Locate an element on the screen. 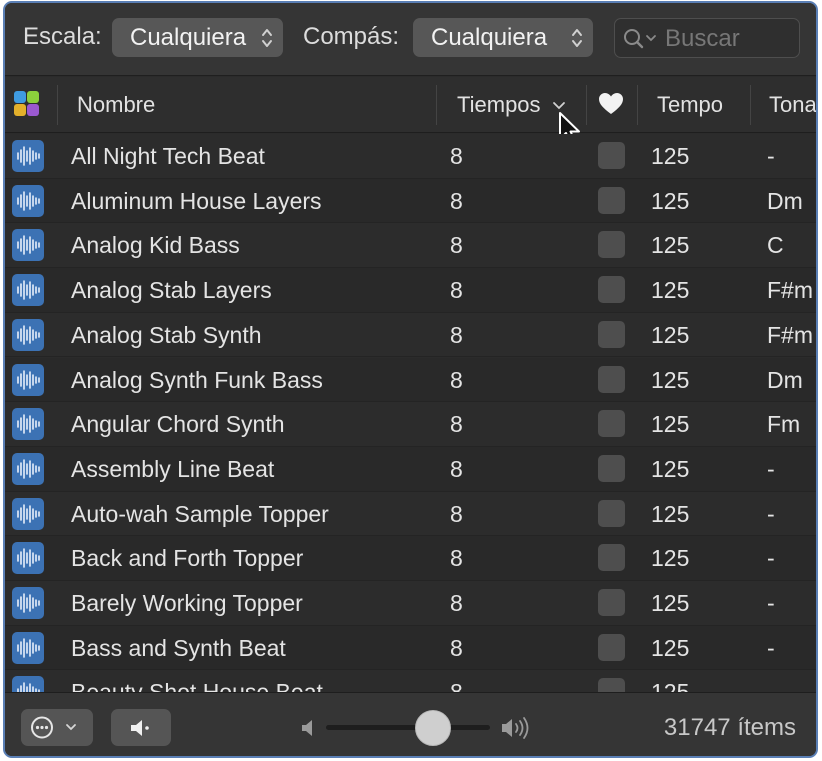  table-row: Analog Kid Bass 8 125 C is located at coordinates (410, 246).